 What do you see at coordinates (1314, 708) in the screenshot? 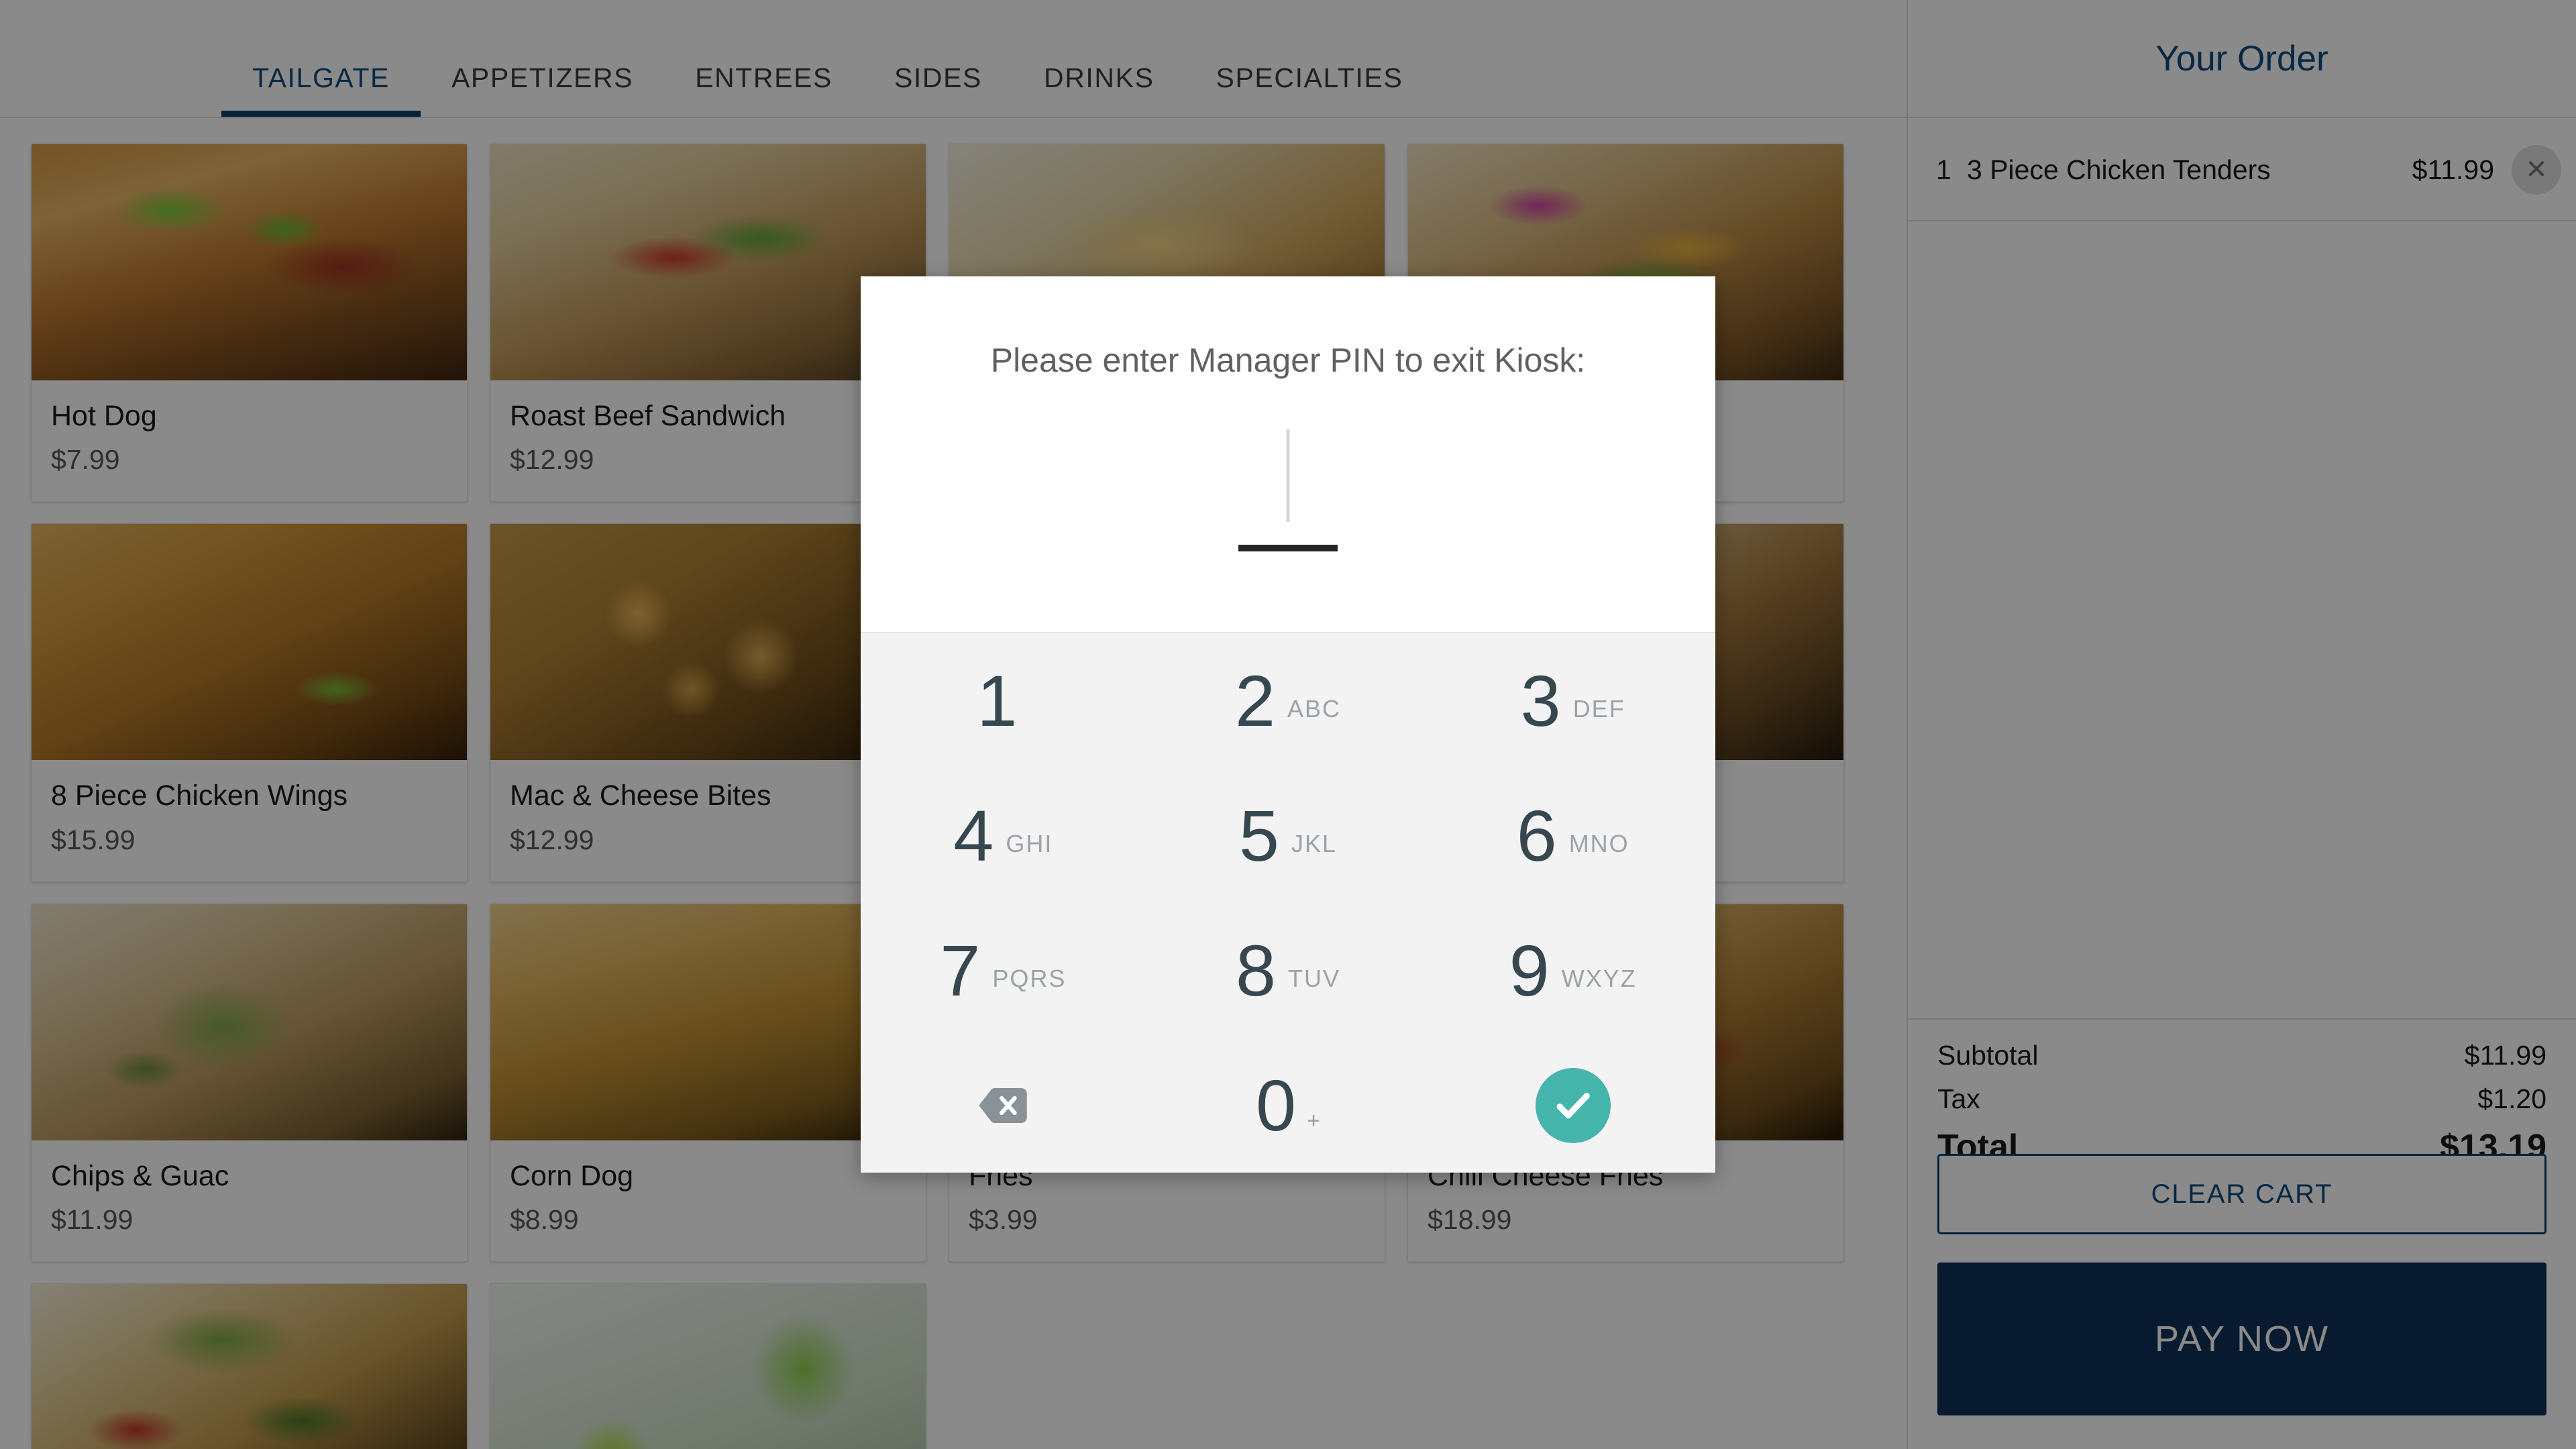
I see `key-letters: ABC` at bounding box center [1314, 708].